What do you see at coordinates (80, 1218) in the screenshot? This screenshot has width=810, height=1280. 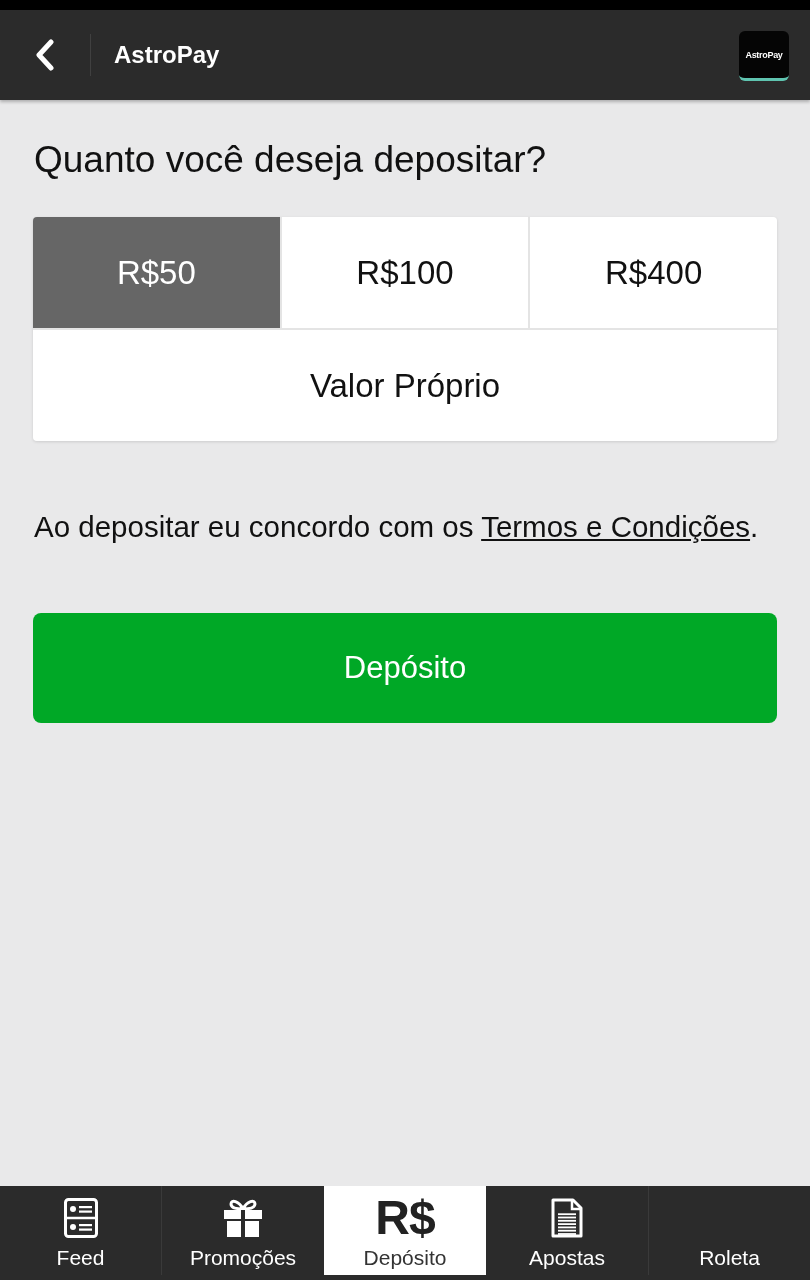 I see `list-card-icon` at bounding box center [80, 1218].